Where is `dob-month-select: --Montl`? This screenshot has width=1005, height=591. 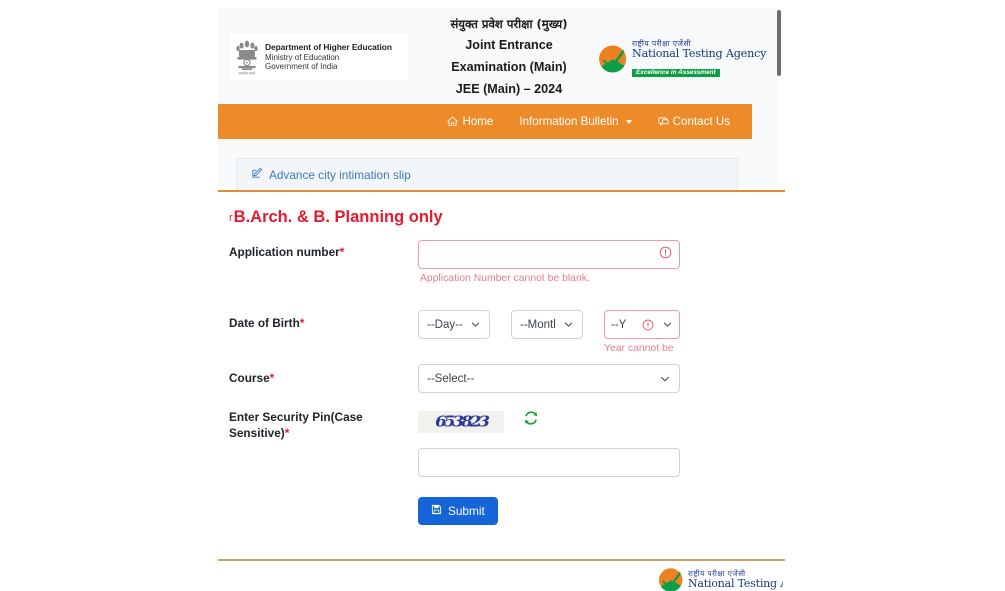 dob-month-select: --Montl is located at coordinates (547, 324).